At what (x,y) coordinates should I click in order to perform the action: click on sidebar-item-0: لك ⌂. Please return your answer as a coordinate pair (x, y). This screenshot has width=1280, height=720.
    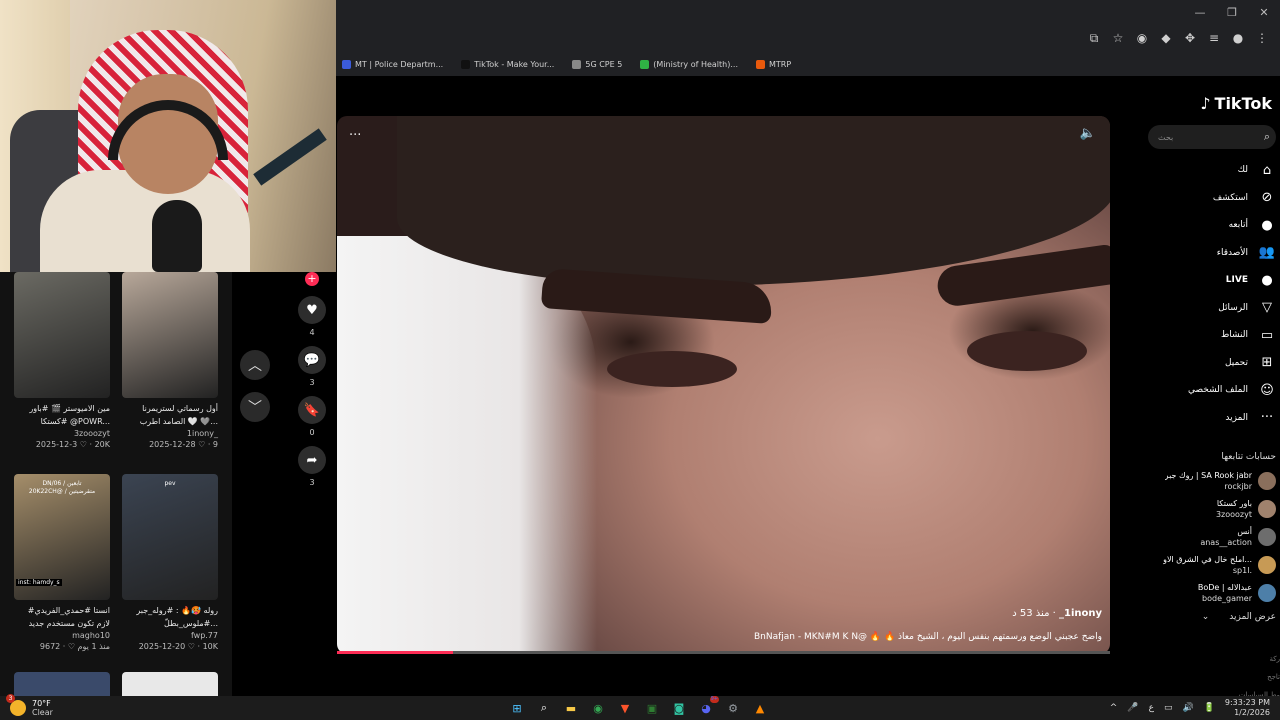
    Looking at the image, I should click on (1210, 170).